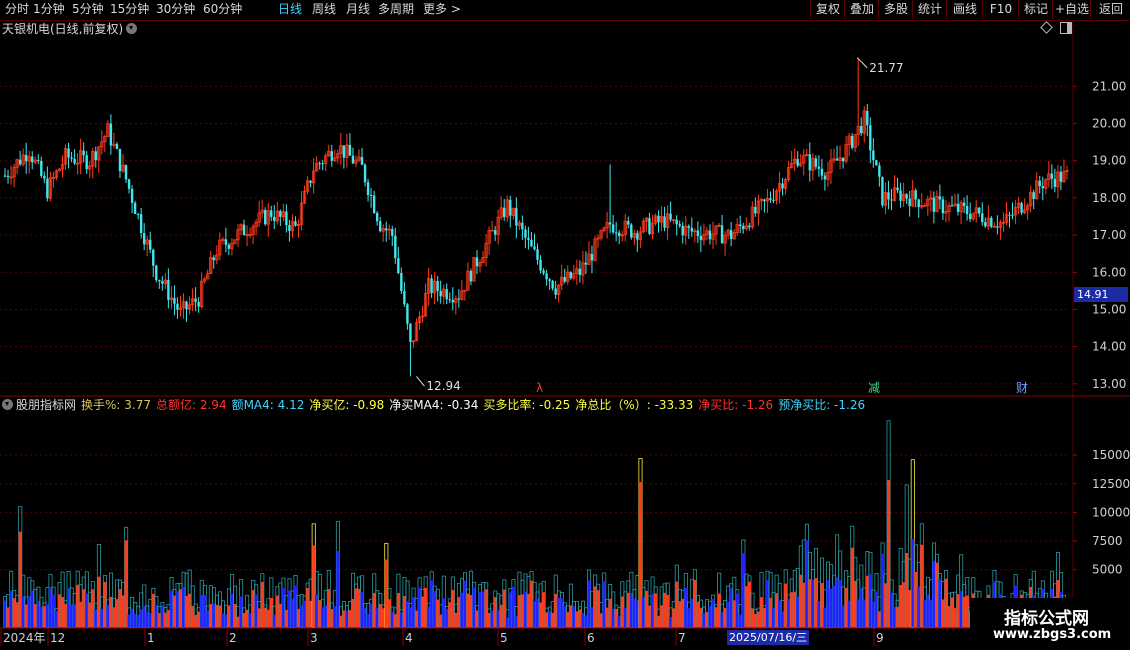  Describe the element at coordinates (1109, 384) in the screenshot. I see `price-axis-label: 13.00` at that location.